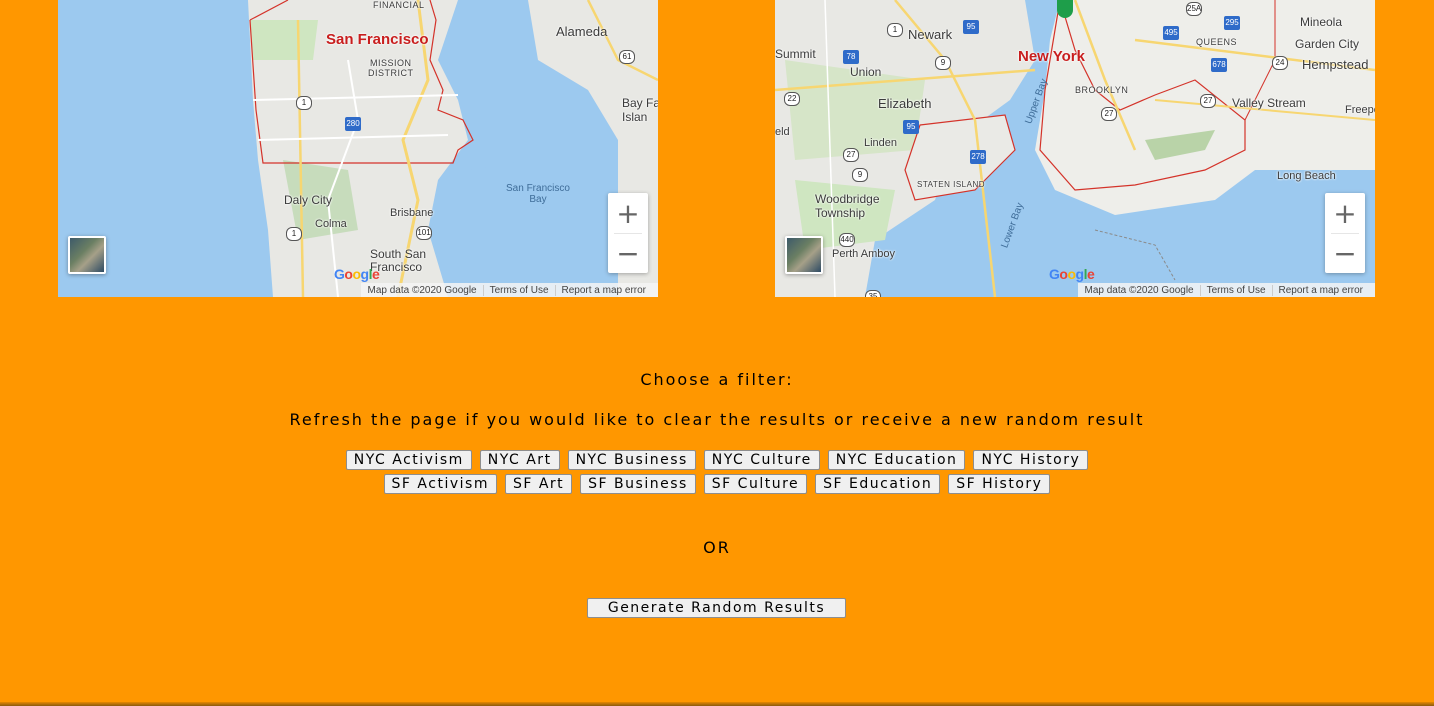 The width and height of the screenshot is (1434, 706). Describe the element at coordinates (1194, 9) in the screenshot. I see `route-shield: 25A` at that location.